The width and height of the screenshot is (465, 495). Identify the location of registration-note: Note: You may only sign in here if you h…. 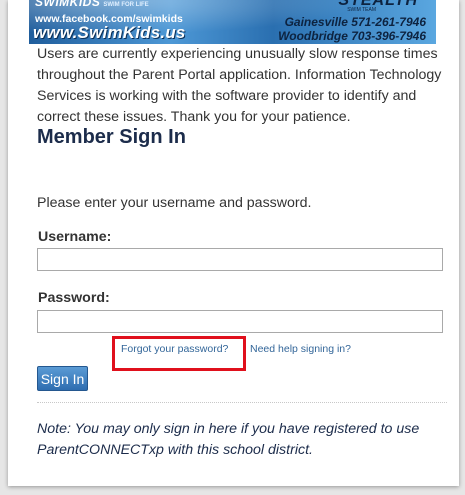
(228, 439).